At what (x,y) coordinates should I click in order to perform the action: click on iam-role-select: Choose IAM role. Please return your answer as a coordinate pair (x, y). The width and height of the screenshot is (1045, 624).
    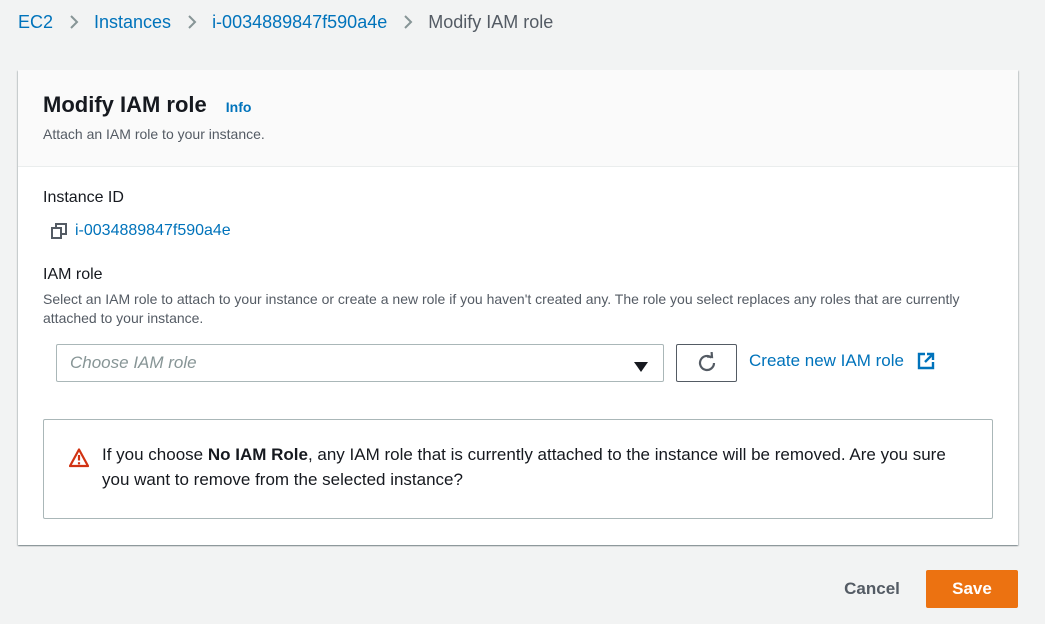
    Looking at the image, I should click on (360, 363).